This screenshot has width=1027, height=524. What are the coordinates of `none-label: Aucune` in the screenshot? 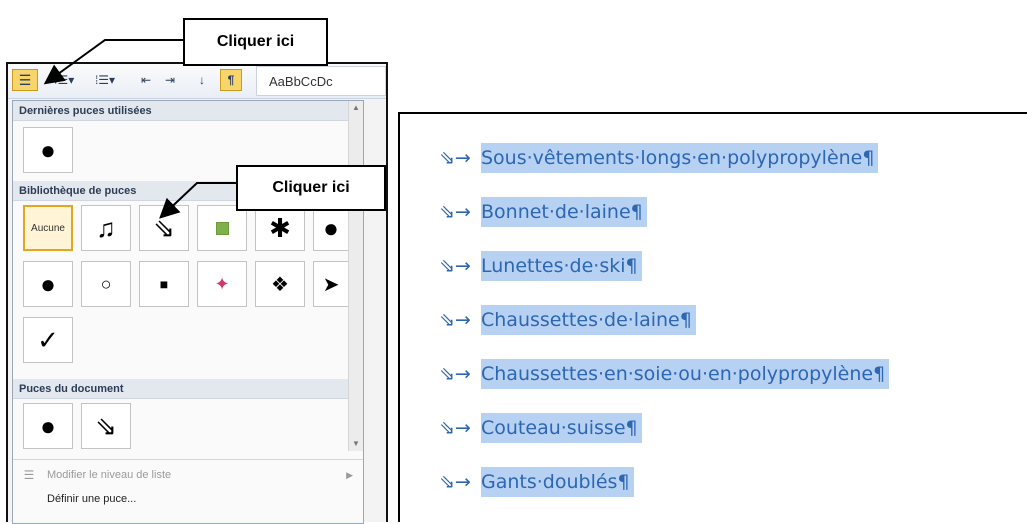 It's located at (48, 228).